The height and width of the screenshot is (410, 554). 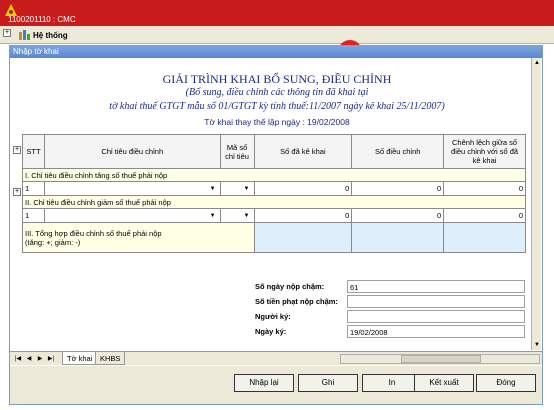 What do you see at coordinates (506, 383) in the screenshot?
I see `close-button: Đóng` at bounding box center [506, 383].